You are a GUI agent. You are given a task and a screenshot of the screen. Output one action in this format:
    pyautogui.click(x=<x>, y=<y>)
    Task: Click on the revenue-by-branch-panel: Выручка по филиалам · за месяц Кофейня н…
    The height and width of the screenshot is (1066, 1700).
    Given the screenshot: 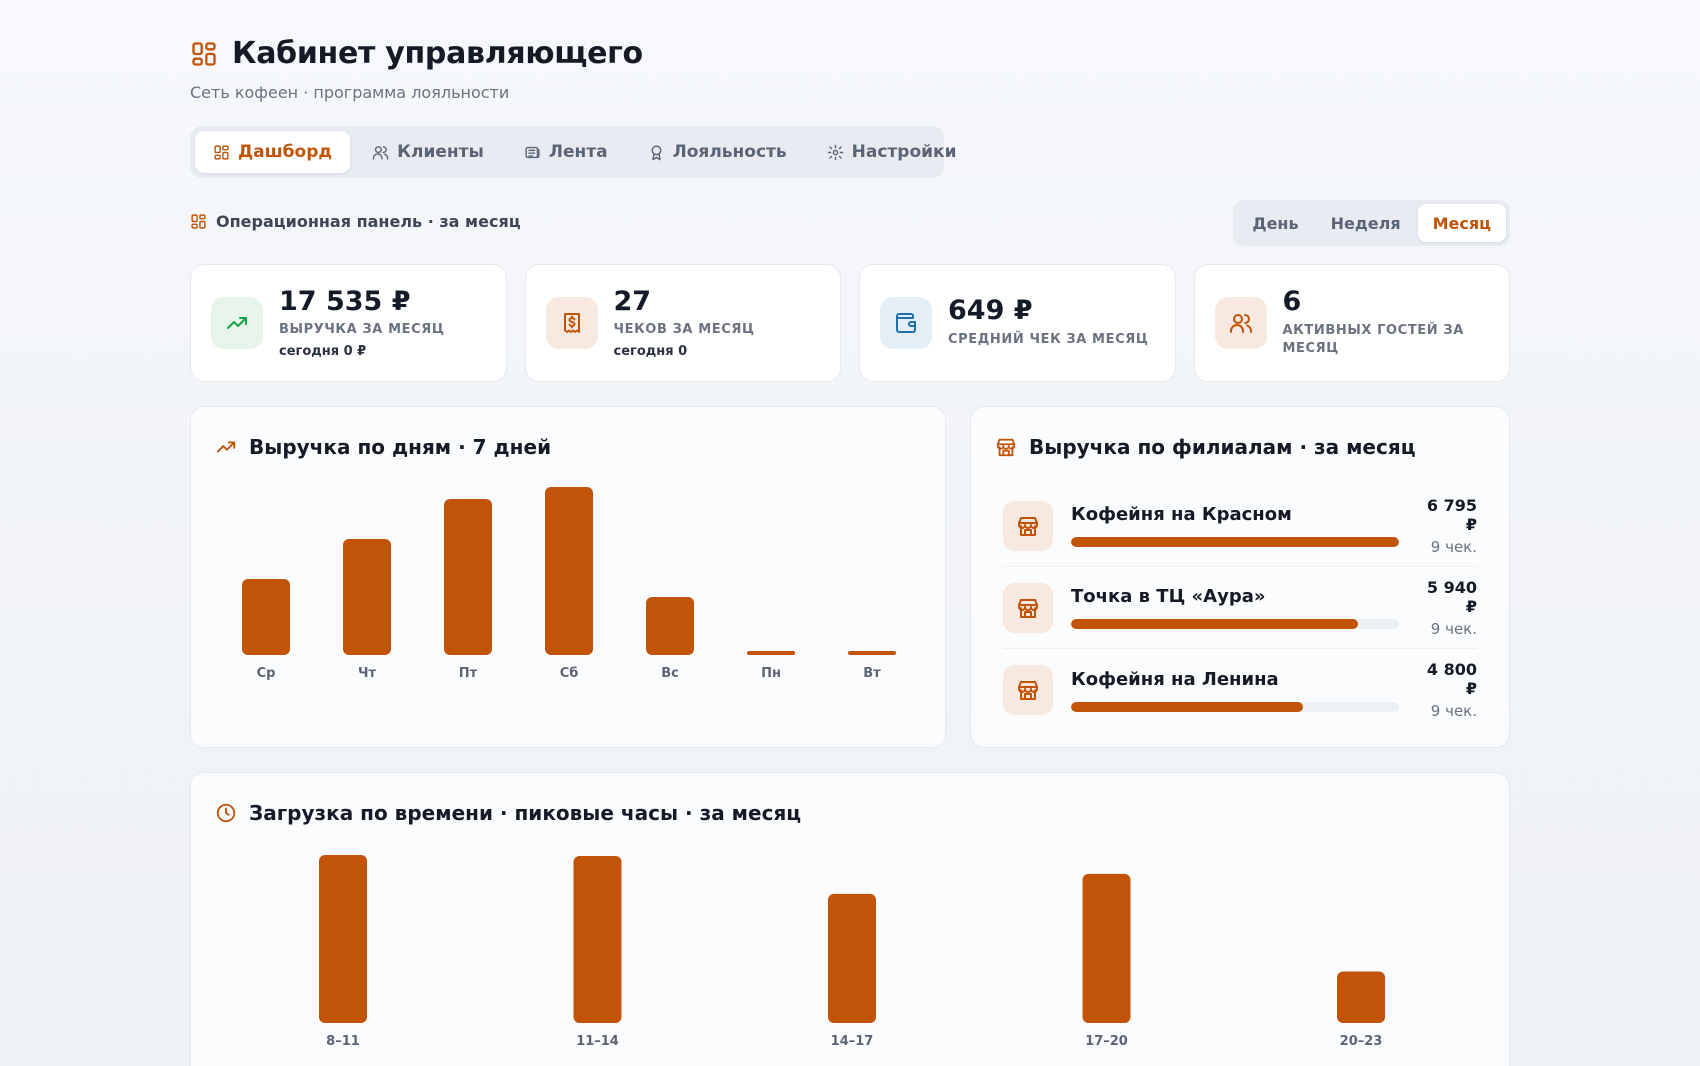 What is the action you would take?
    pyautogui.click(x=1240, y=577)
    